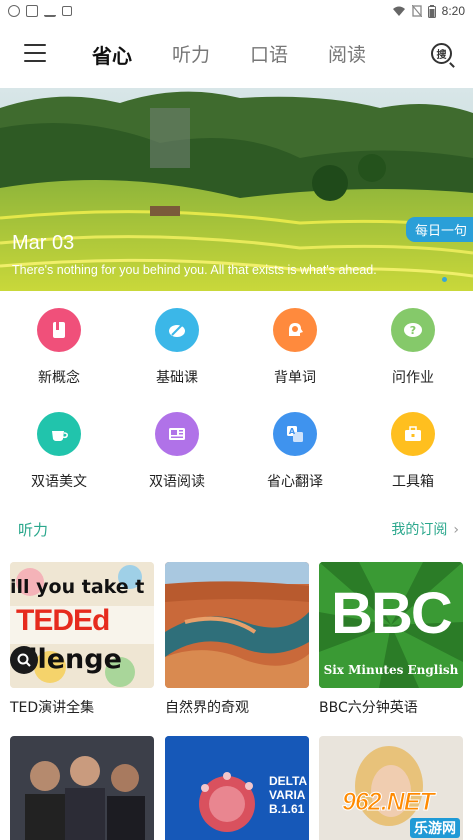 This screenshot has height=840, width=473. I want to click on bbc-thumbnail: BBC Six Minutes English, so click(391, 625).